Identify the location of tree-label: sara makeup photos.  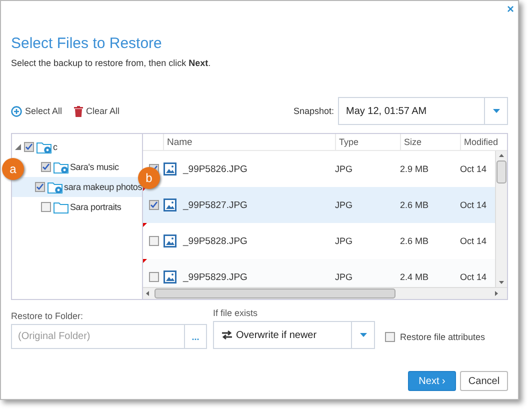
(103, 187).